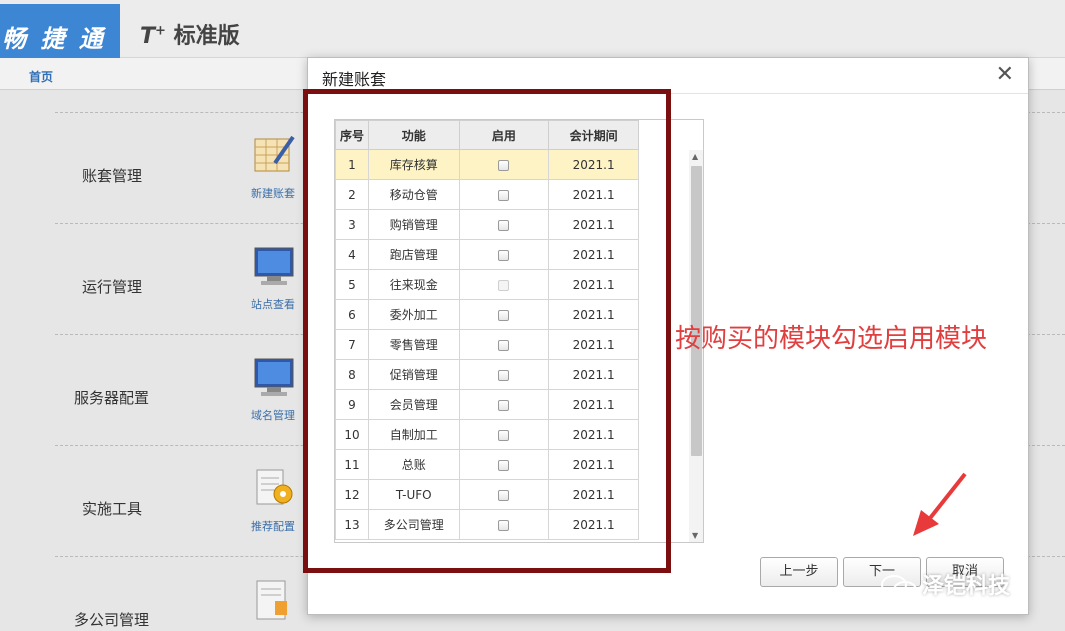 Image resolution: width=1065 pixels, height=631 pixels. I want to click on scroll-up-icon: ▲, so click(695, 156).